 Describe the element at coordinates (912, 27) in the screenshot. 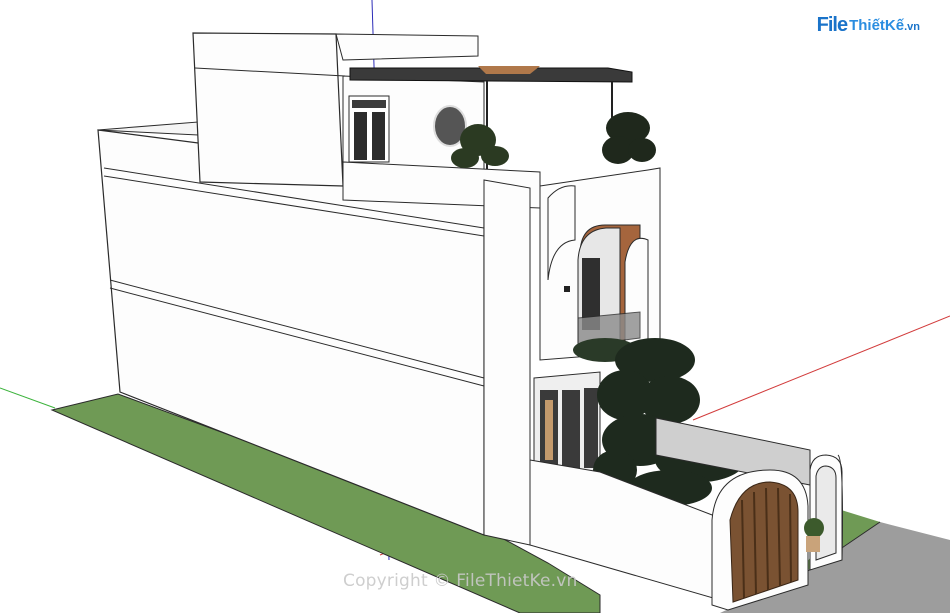

I see `logo-tld: .vn` at that location.